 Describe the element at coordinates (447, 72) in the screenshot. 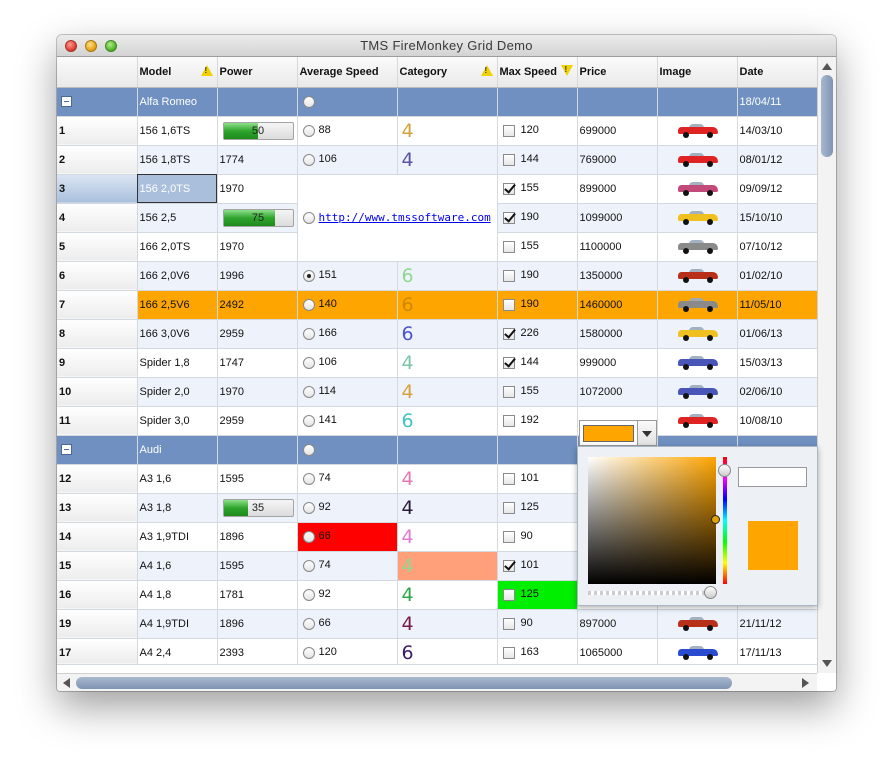

I see `column-header-category: Category` at that location.